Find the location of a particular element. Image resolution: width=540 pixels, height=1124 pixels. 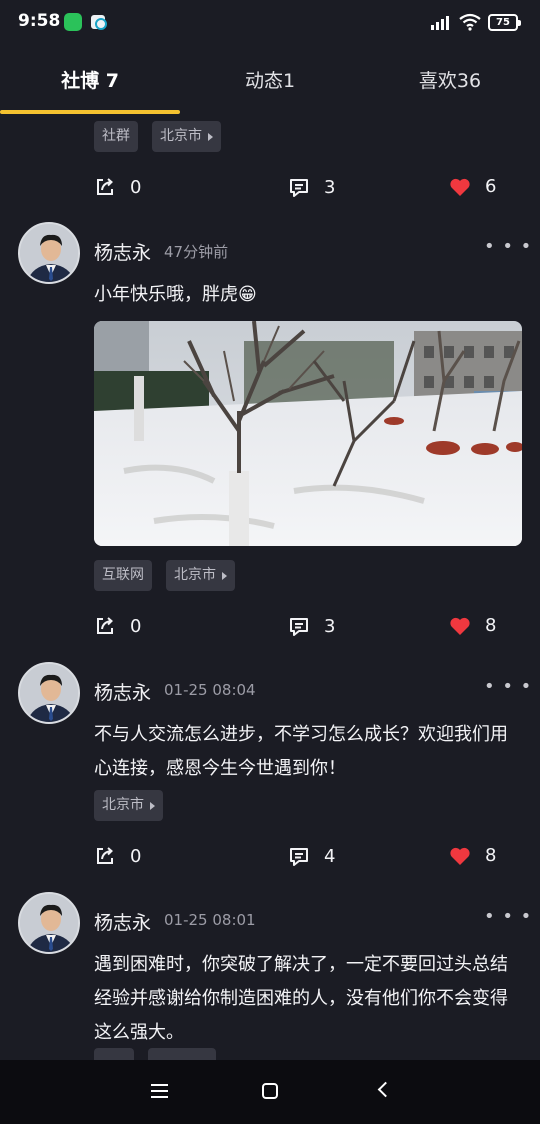

post-time: 01-25 08:01 is located at coordinates (210, 920).